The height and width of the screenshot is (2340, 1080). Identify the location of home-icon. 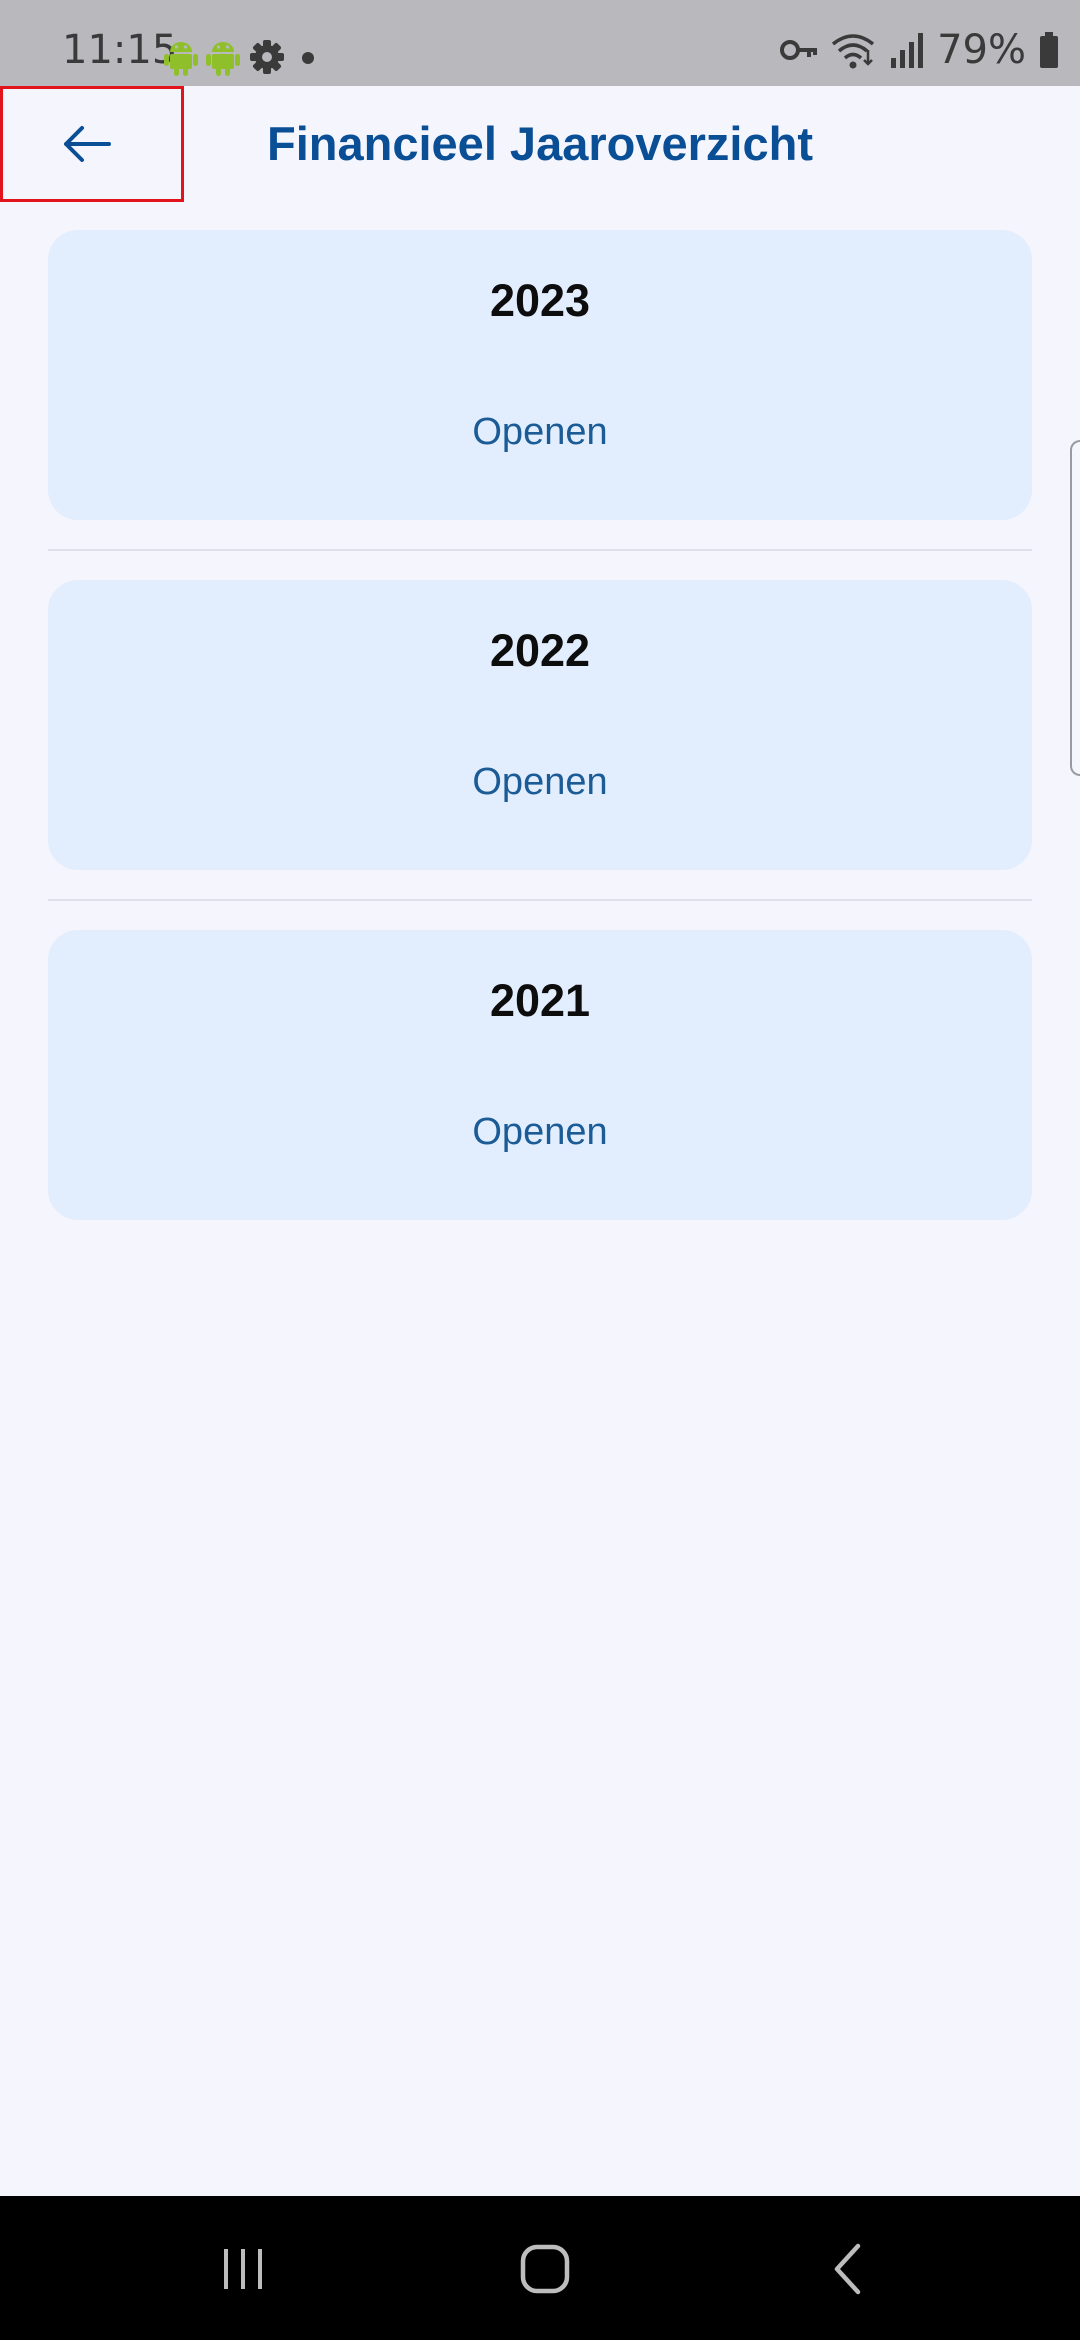
(545, 2269).